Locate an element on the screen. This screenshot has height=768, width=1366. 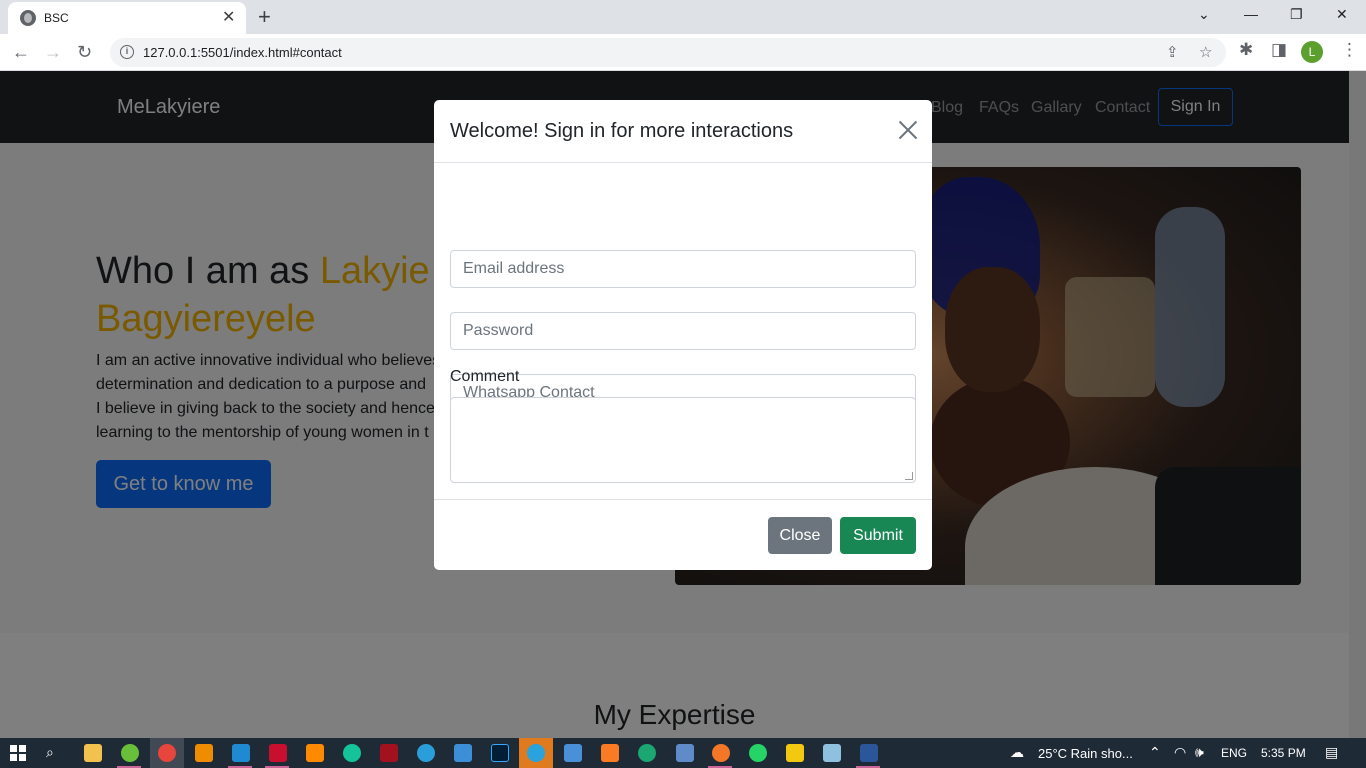
share-icon: ⇪ is located at coordinates (1172, 52).